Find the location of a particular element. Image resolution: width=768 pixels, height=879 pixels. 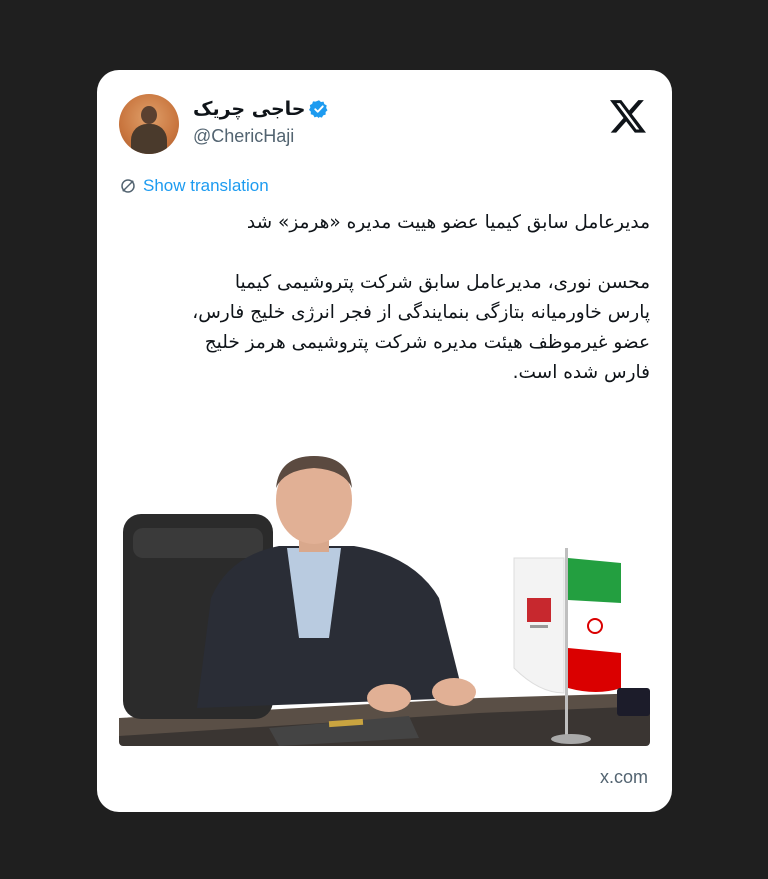

translate-globe-icon is located at coordinates (128, 186).